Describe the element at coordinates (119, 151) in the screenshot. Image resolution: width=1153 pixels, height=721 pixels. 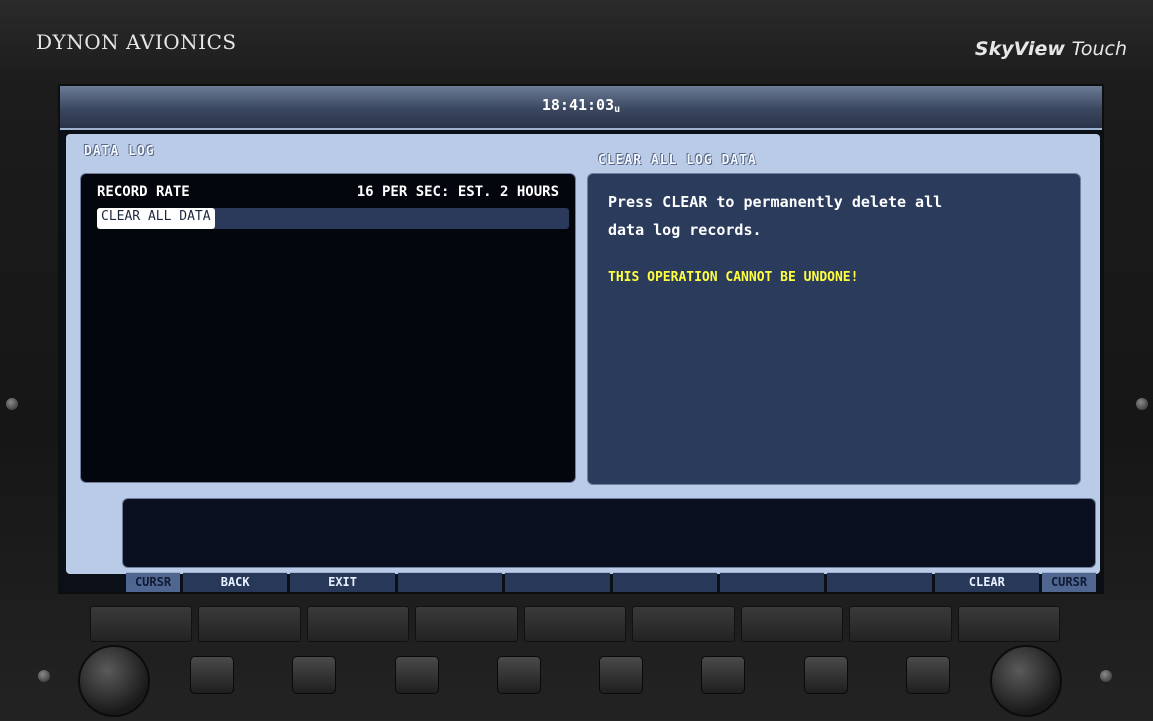
I see `left-panel-title: DATA LOG` at that location.